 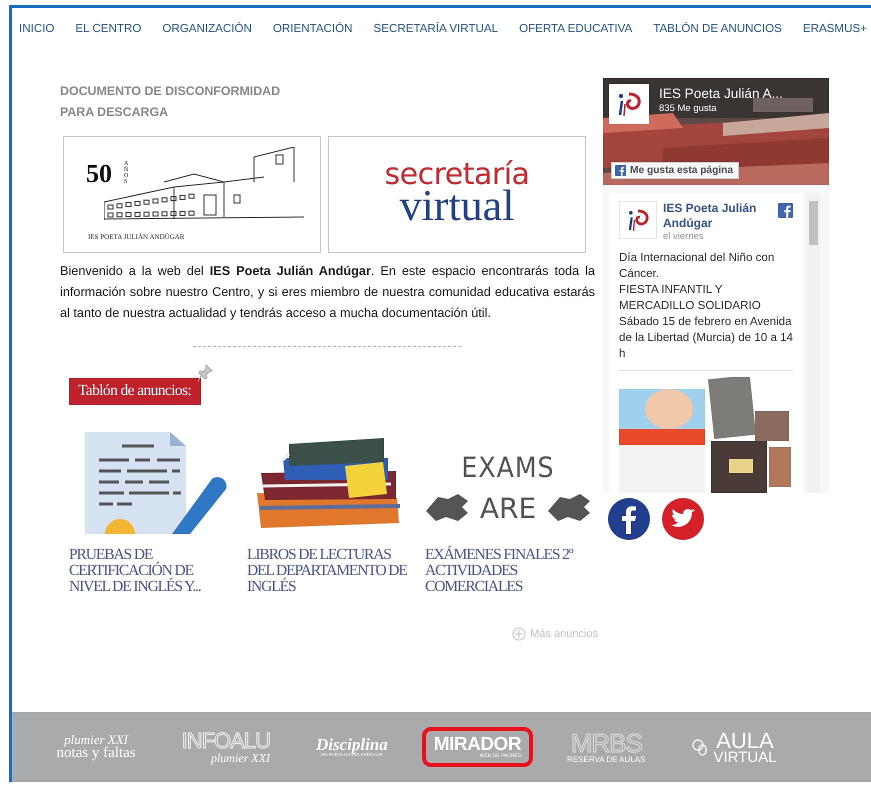 What do you see at coordinates (575, 33) in the screenshot?
I see `nav-link: OFERTA EDUCATIVA` at bounding box center [575, 33].